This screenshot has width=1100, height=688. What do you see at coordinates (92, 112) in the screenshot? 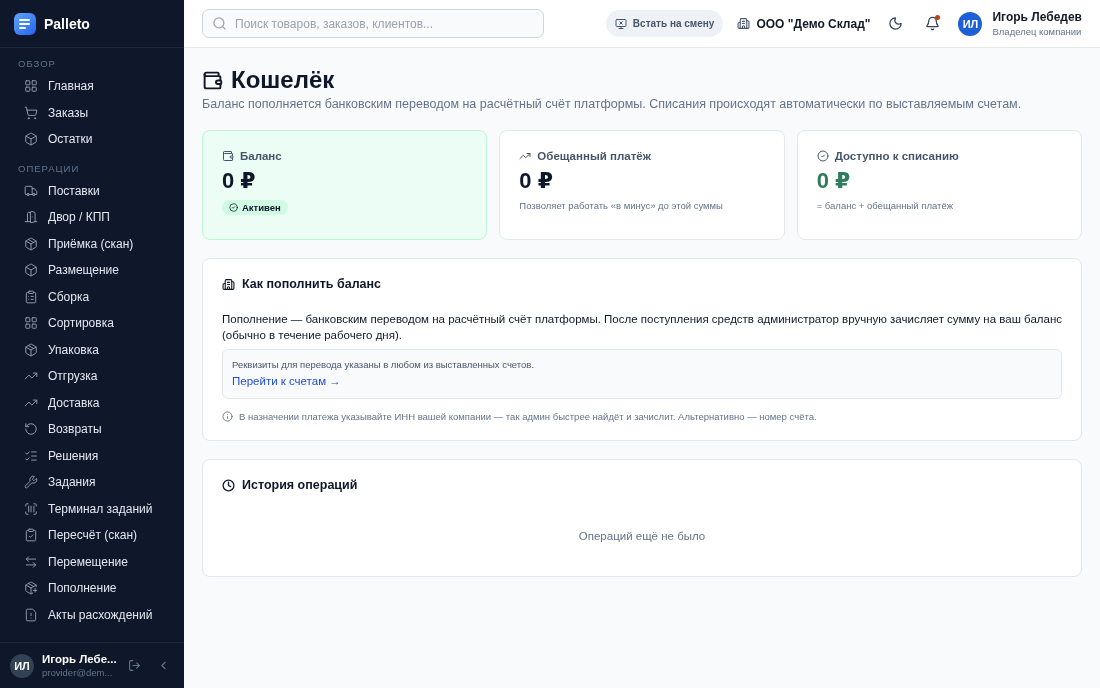
I see `sidebar-item: Заказы` at bounding box center [92, 112].